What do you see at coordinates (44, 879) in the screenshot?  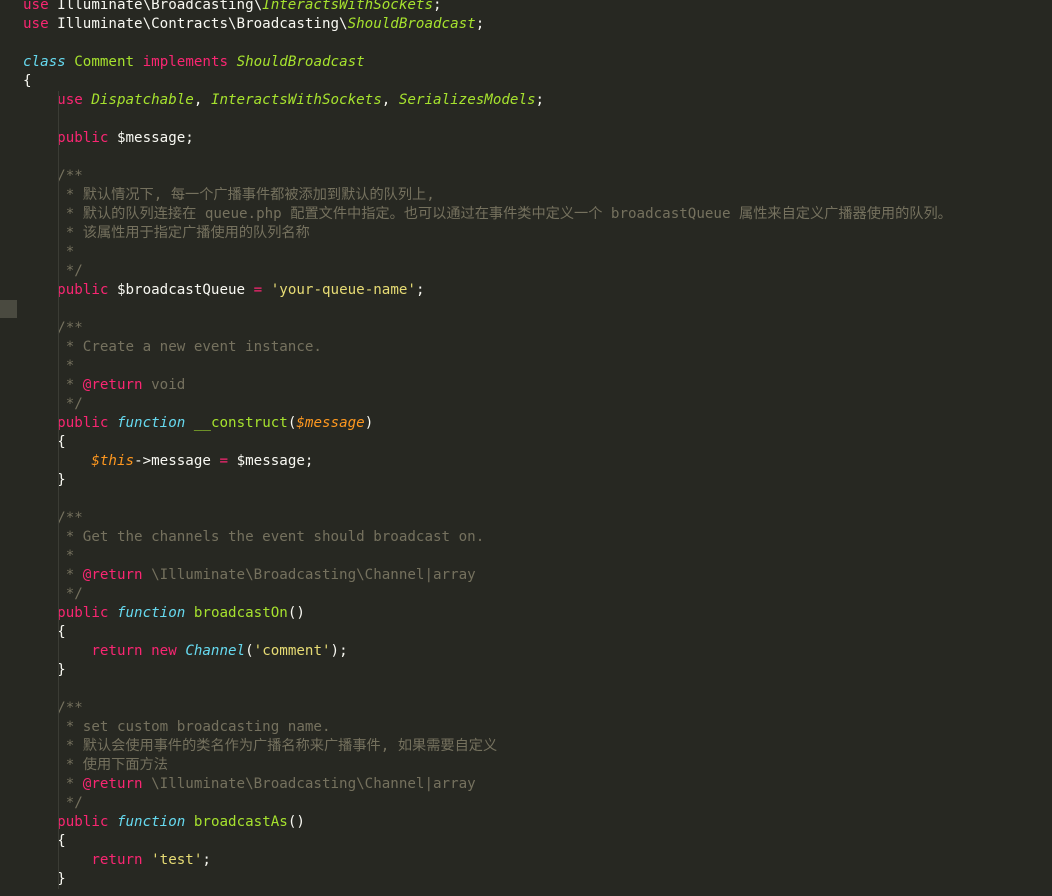 I see `code-token: }` at bounding box center [44, 879].